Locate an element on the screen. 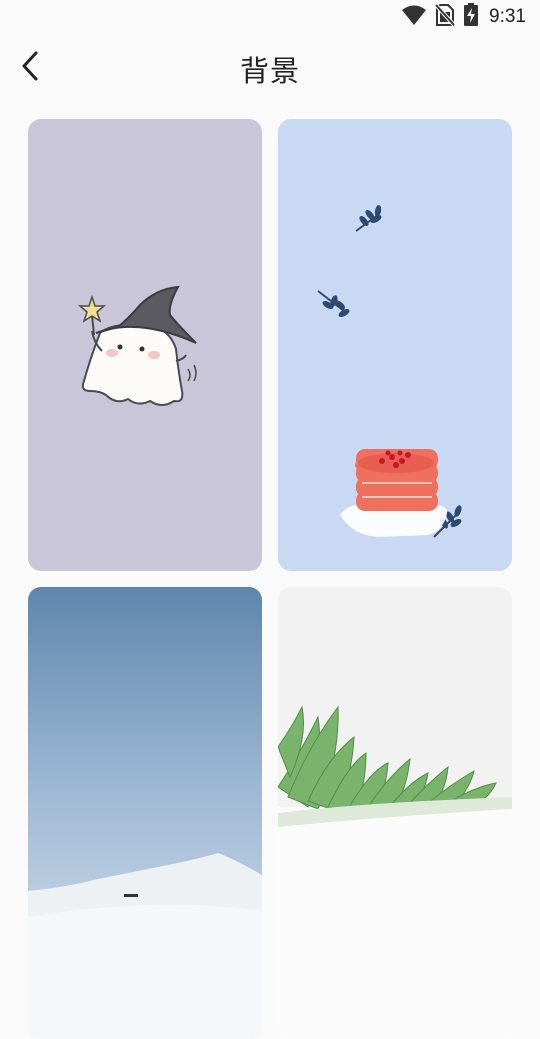 The height and width of the screenshot is (1039, 540). no-sim-icon is located at coordinates (445, 17).